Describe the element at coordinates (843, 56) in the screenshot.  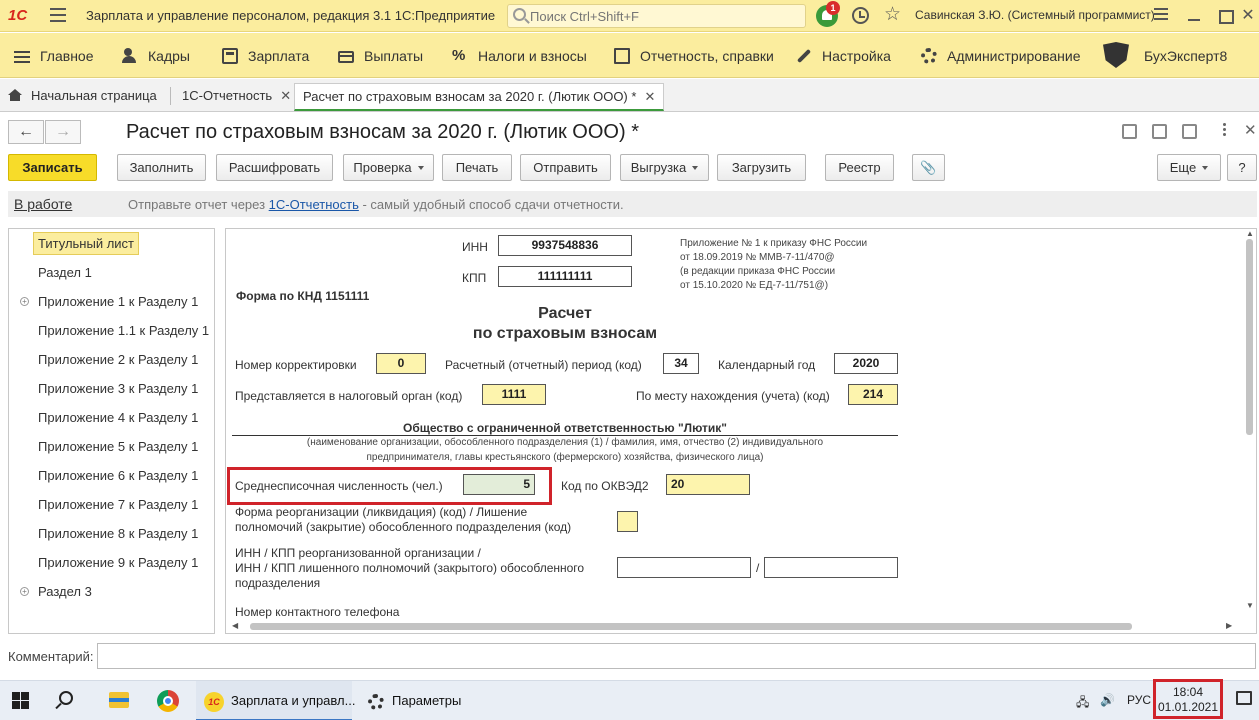
I see `section-settings: Настройка` at that location.